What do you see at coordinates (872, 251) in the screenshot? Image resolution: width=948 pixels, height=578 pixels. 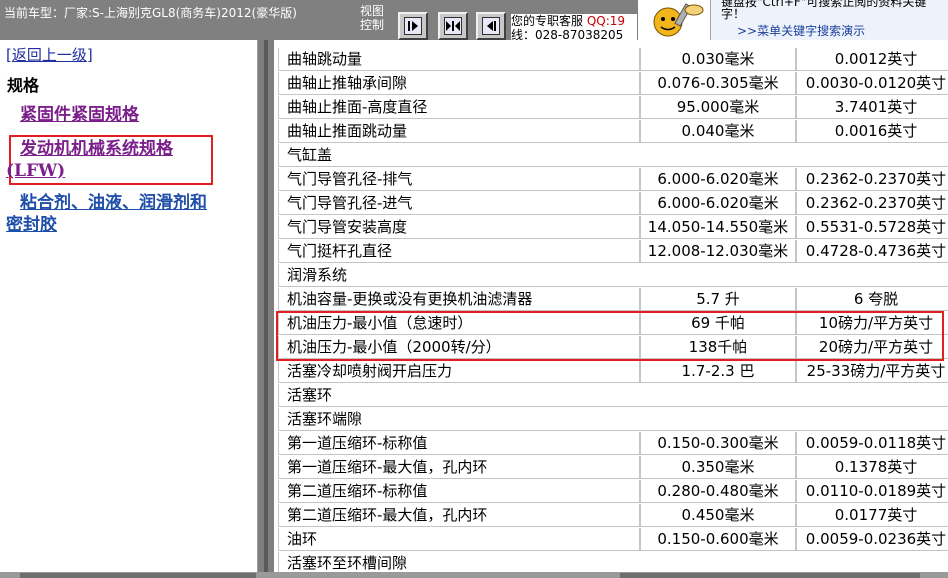 I see `imperial-value: 0.4728-0.4736英寸` at bounding box center [872, 251].